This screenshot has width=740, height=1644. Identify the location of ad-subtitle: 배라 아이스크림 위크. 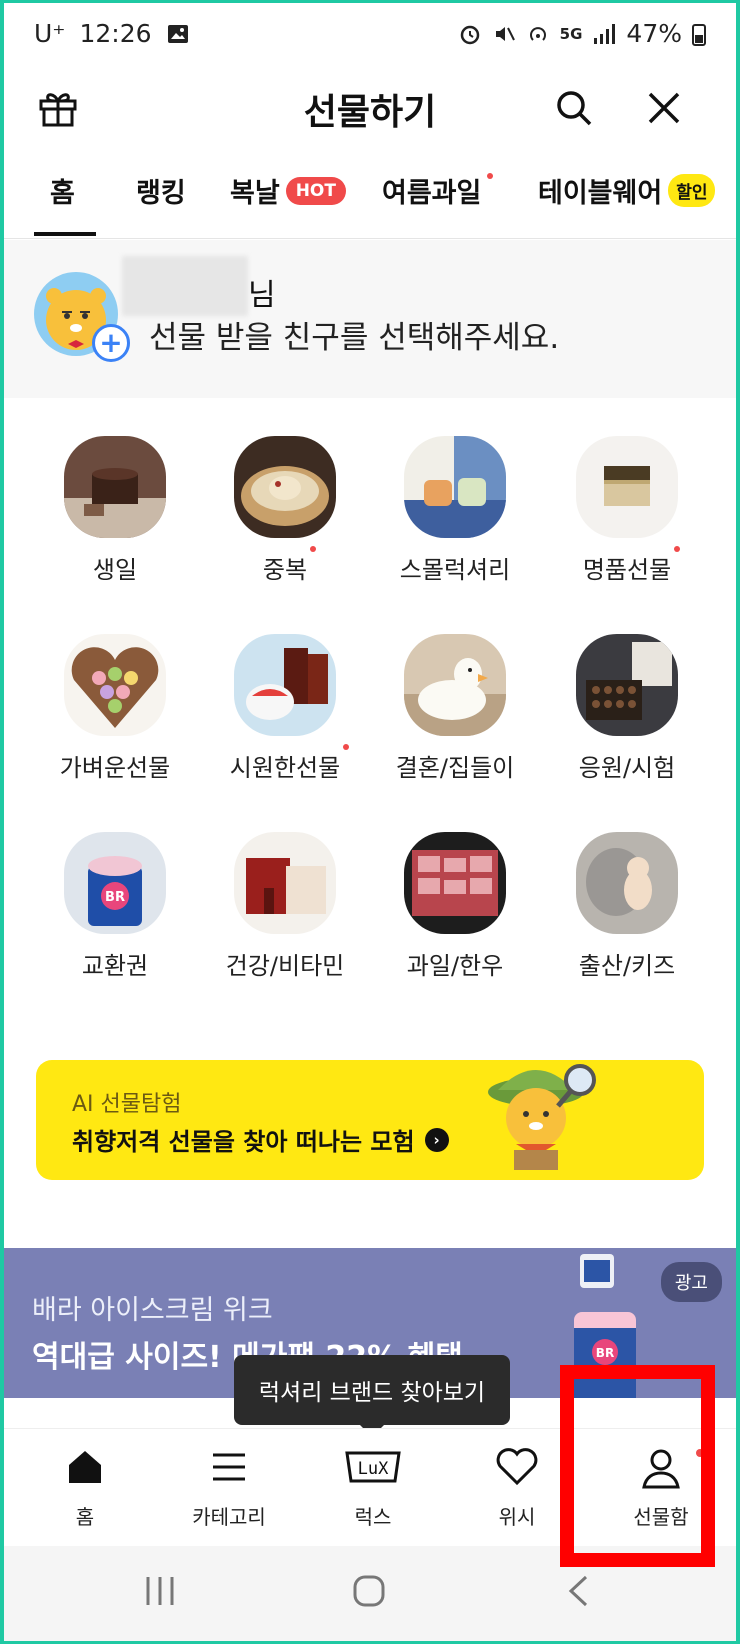
(152, 1310).